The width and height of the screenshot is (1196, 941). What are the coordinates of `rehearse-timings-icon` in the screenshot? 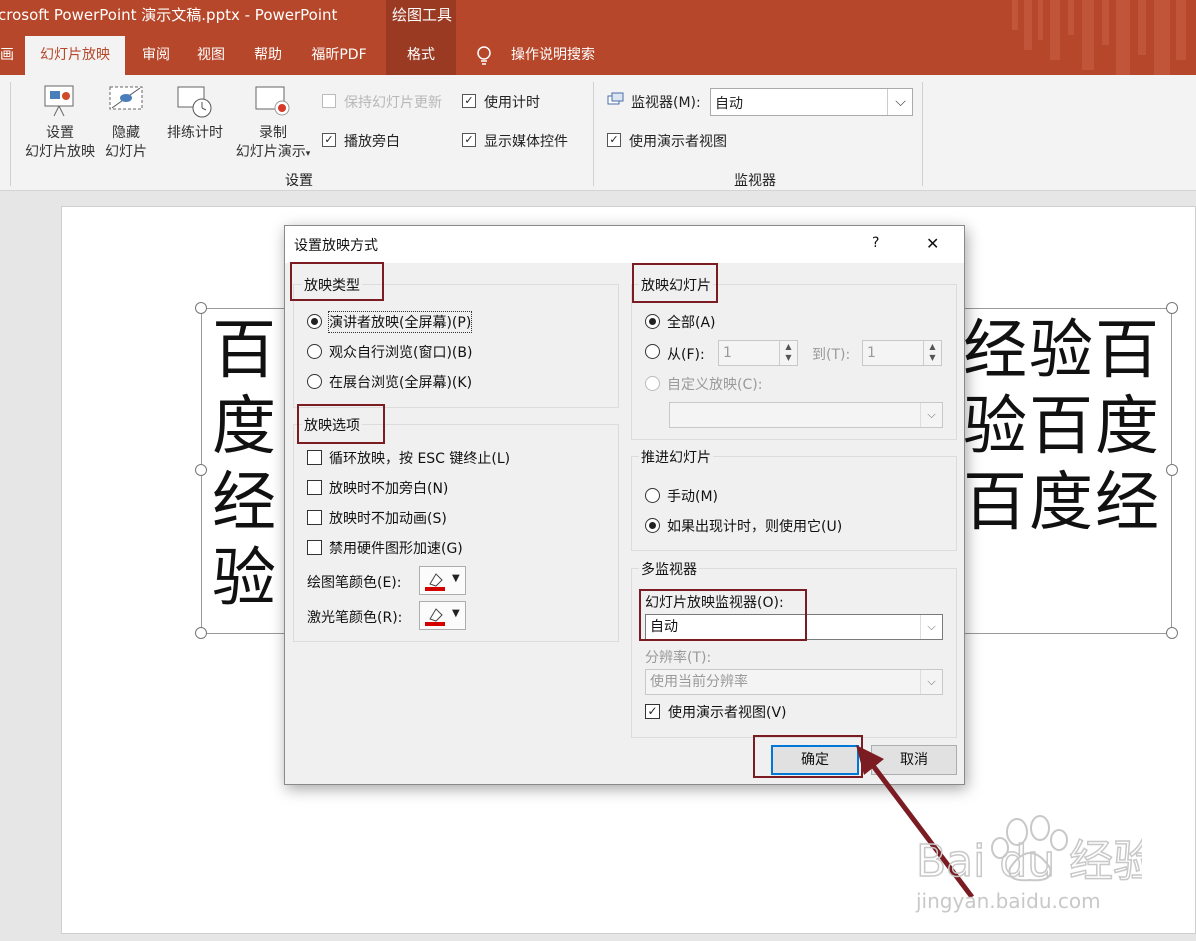 It's located at (194, 102).